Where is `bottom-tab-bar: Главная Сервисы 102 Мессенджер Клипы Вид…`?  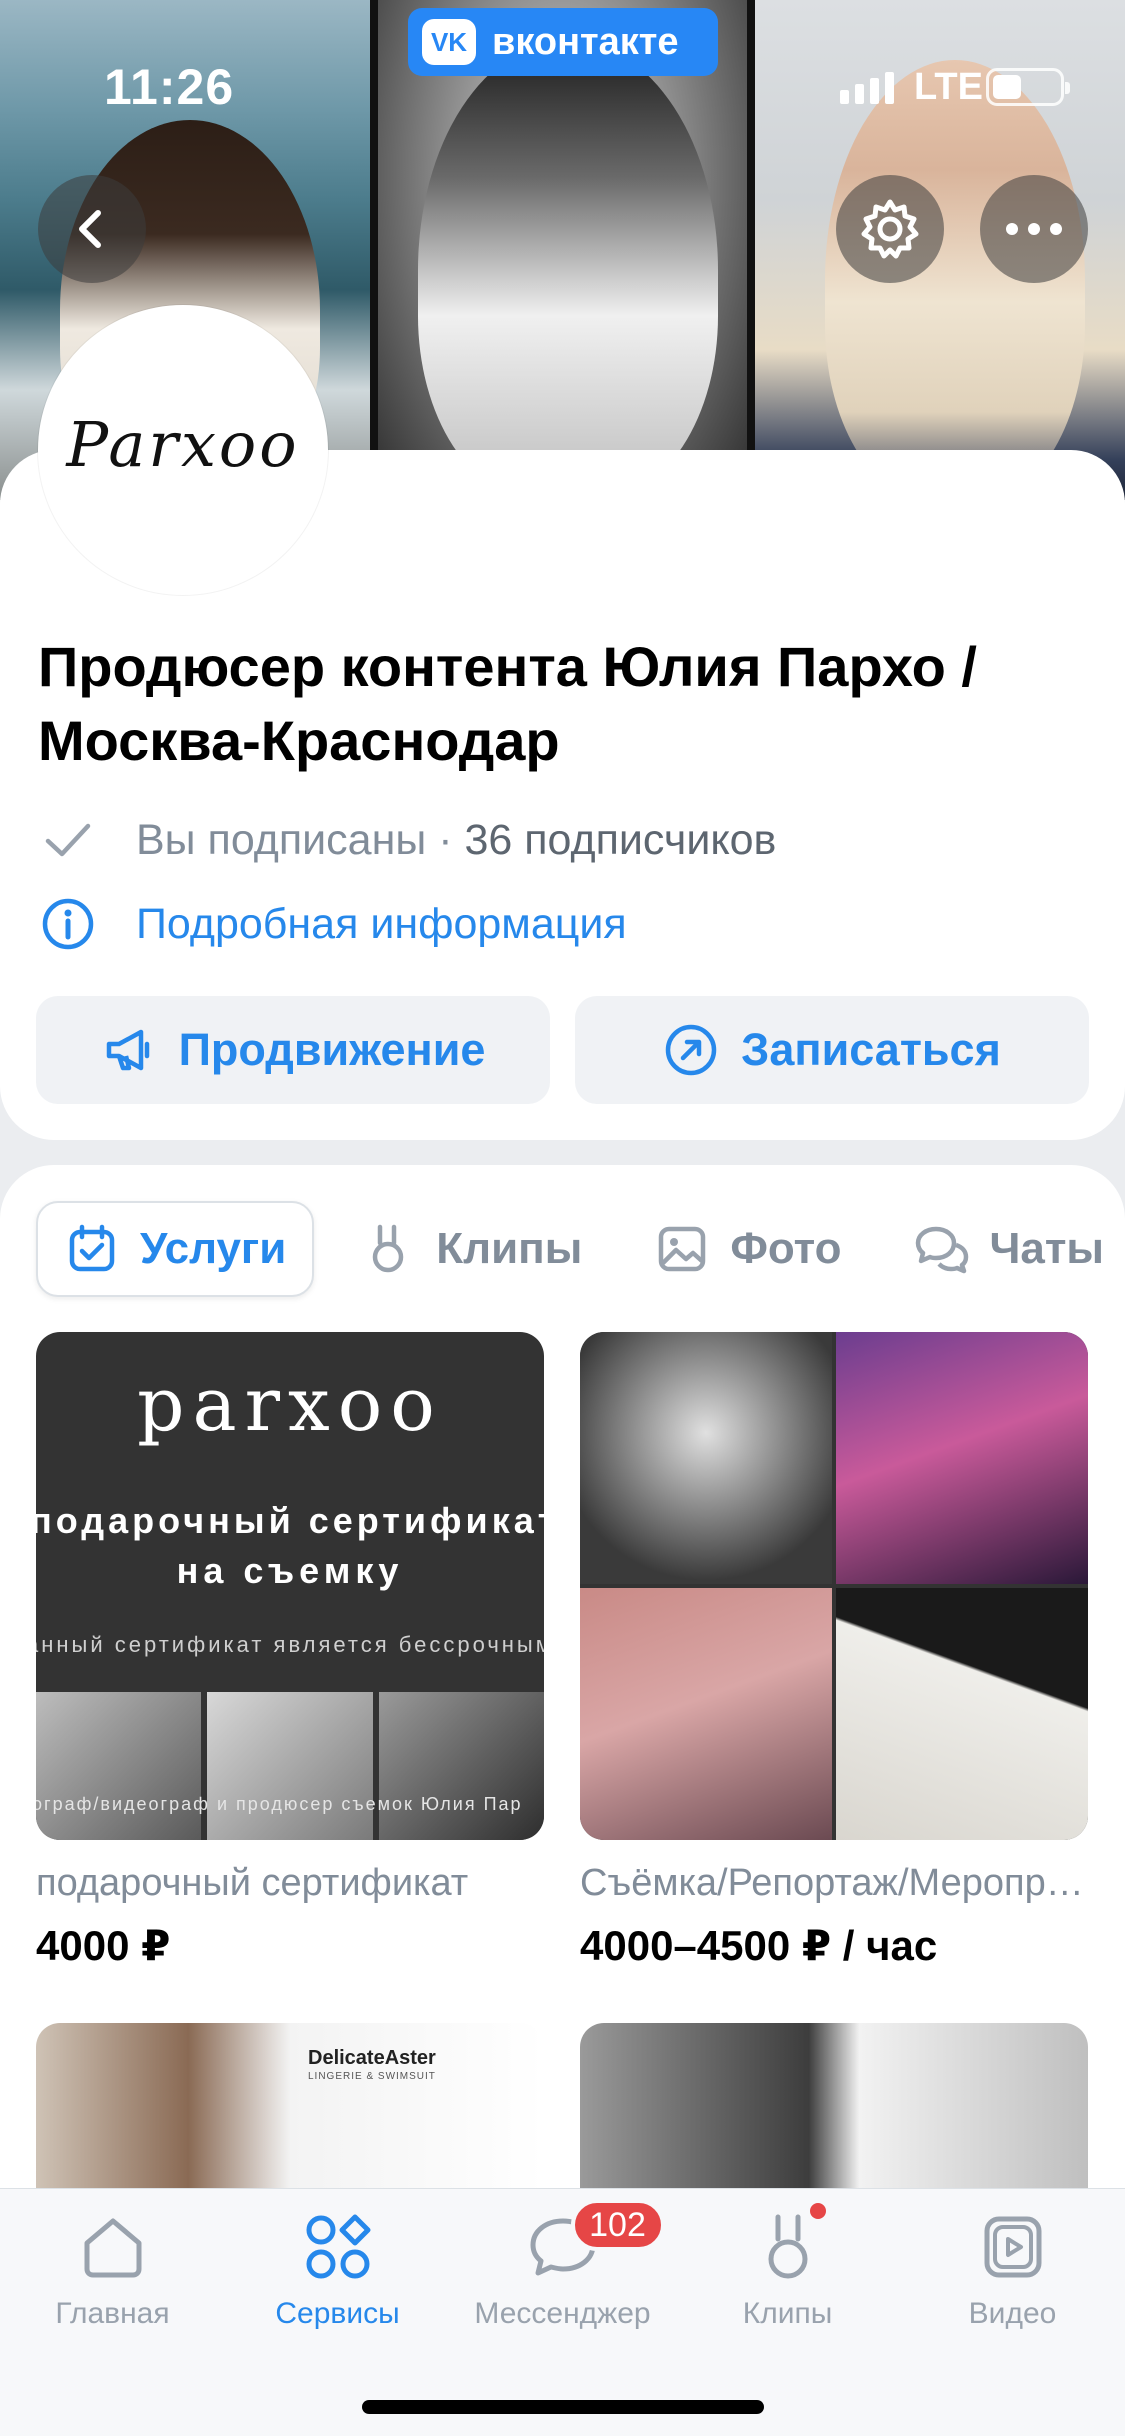
bottom-tab-bar: Главная Сервисы 102 Мессенджер Клипы Вид… is located at coordinates (562, 2312).